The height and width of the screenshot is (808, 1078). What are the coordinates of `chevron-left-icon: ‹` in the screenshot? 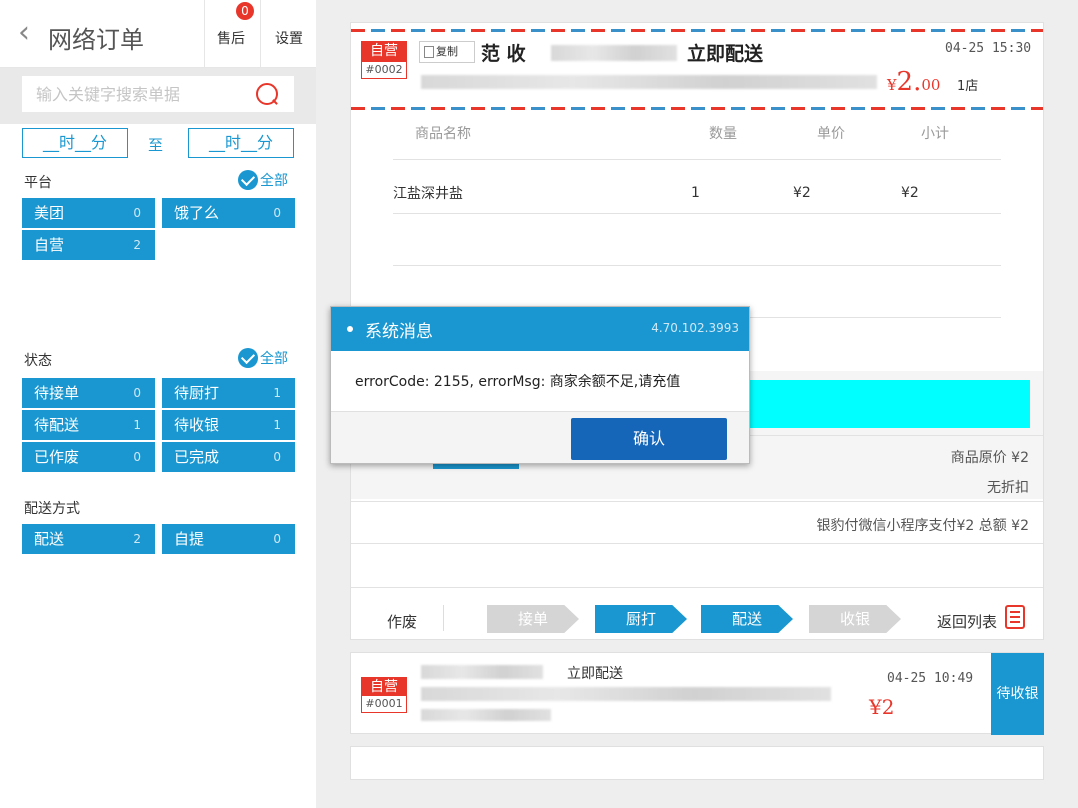 It's located at (24, 33).